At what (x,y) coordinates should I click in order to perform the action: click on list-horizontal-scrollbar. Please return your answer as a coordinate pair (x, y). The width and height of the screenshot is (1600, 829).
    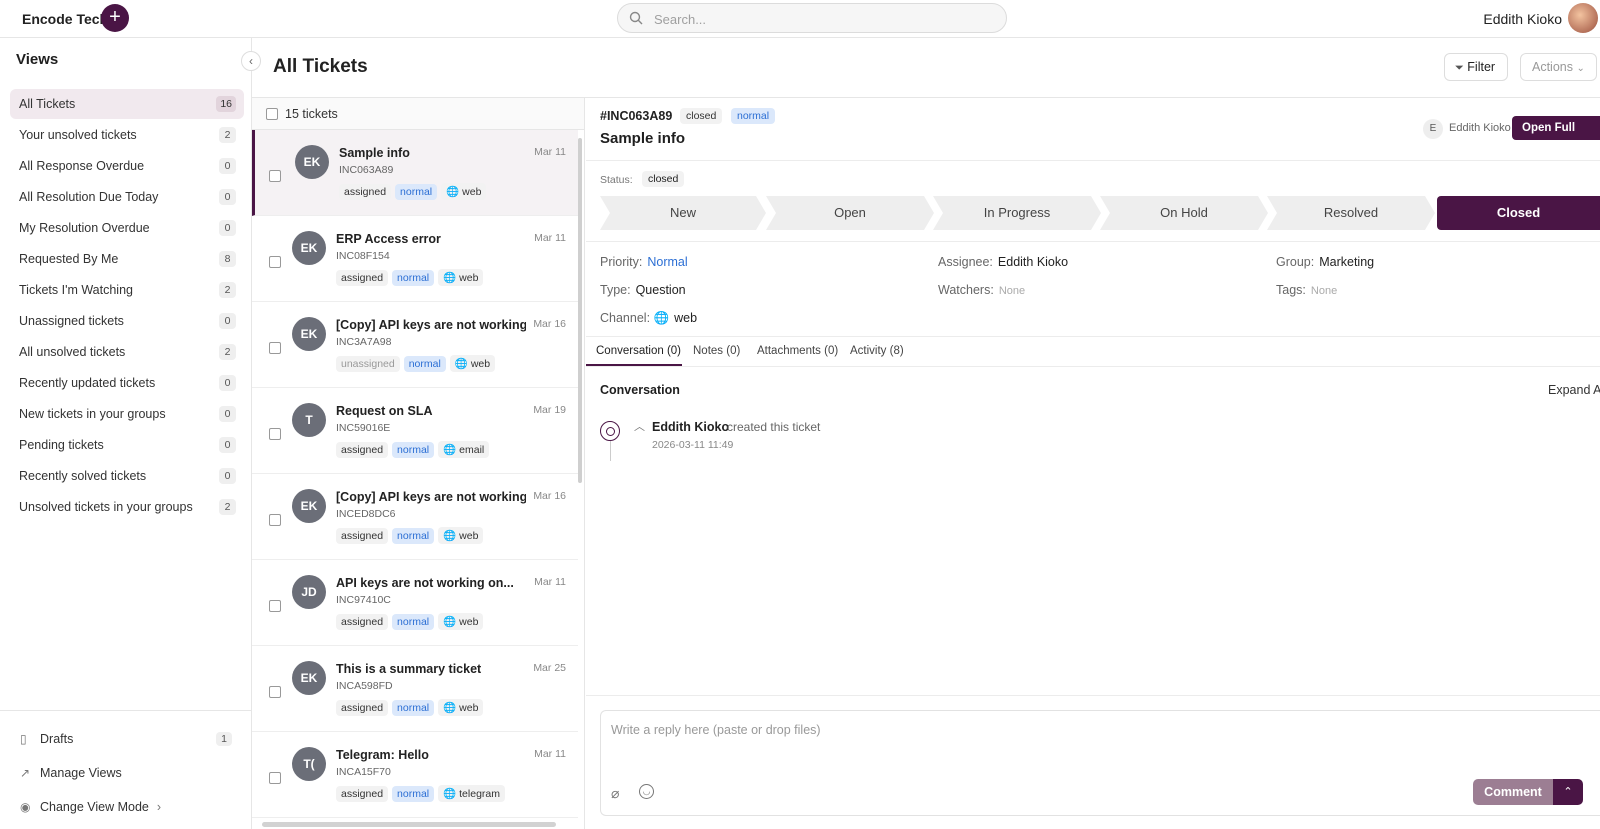
    Looking at the image, I should click on (409, 824).